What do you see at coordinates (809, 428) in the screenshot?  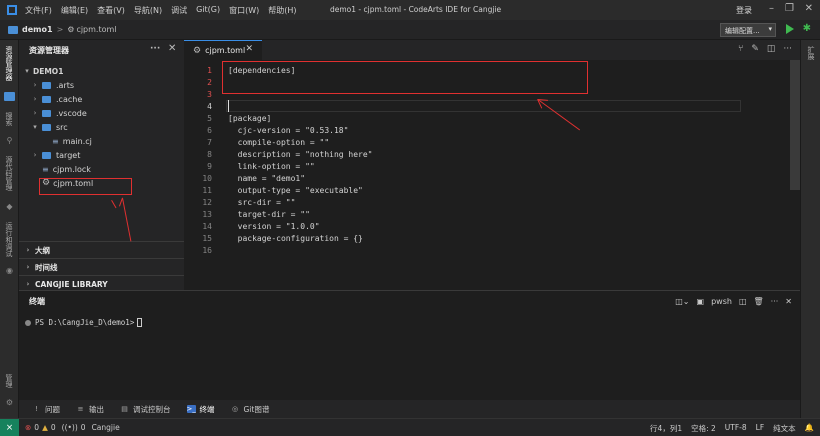 I see `notifications-icon: 🔔` at bounding box center [809, 428].